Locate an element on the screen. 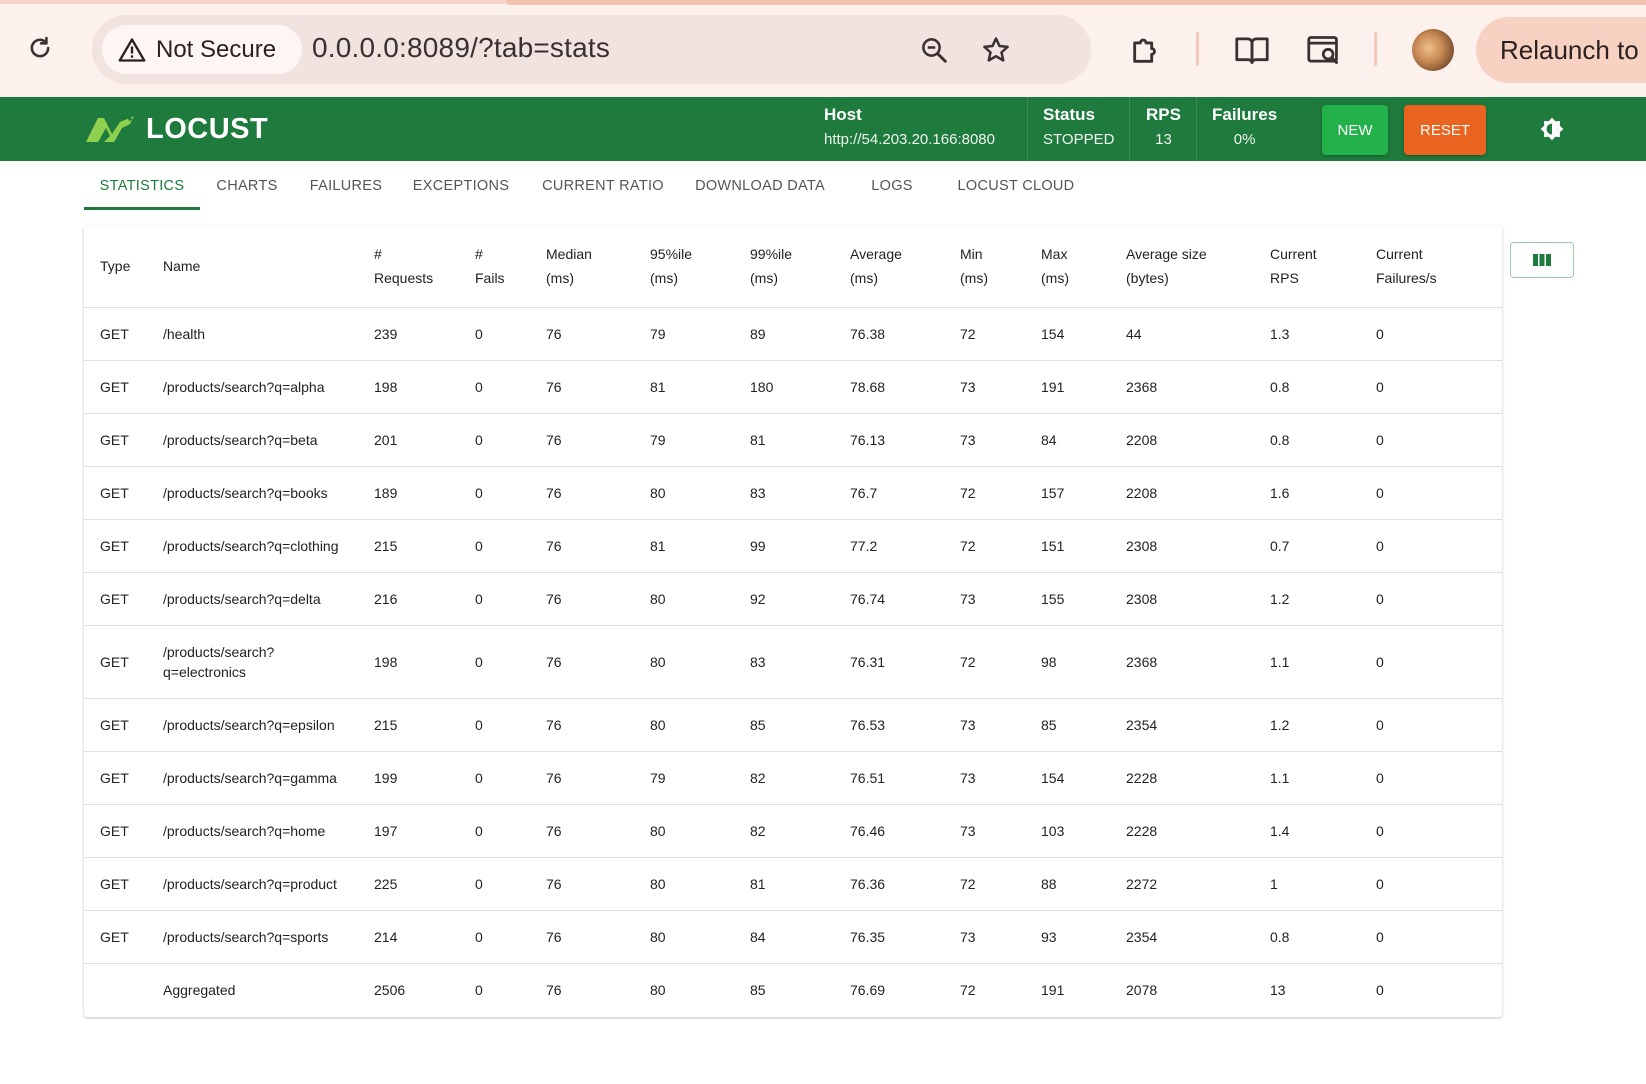  tab-statistics: STATISTICS is located at coordinates (142, 186).